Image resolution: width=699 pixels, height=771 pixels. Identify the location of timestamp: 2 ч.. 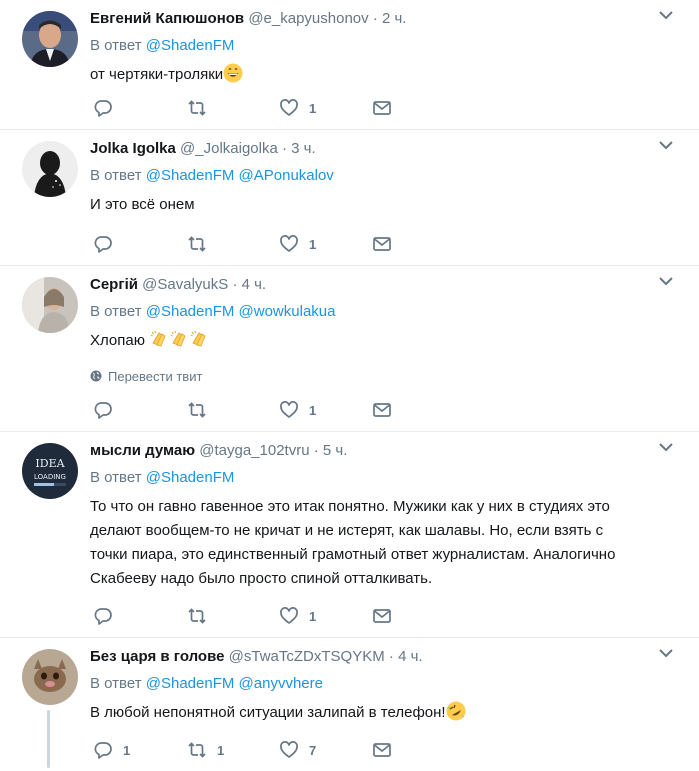
(394, 18).